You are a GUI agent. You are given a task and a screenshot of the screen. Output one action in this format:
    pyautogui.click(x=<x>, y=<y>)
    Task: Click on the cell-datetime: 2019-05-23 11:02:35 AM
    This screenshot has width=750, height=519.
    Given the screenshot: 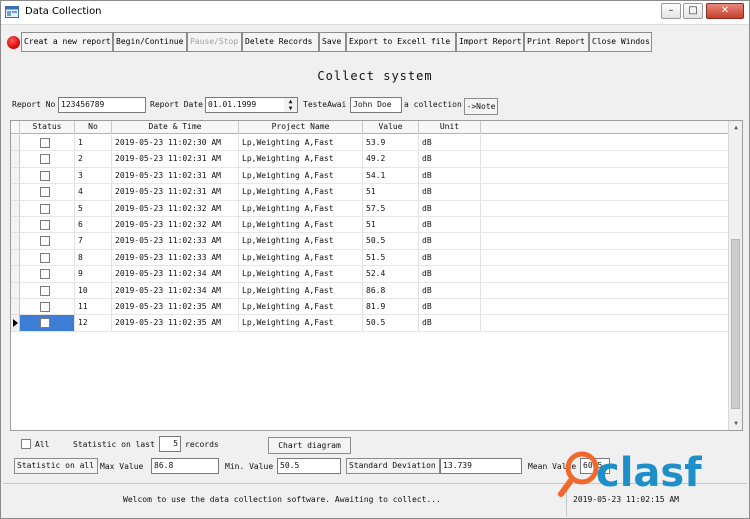 What is the action you would take?
    pyautogui.click(x=175, y=323)
    